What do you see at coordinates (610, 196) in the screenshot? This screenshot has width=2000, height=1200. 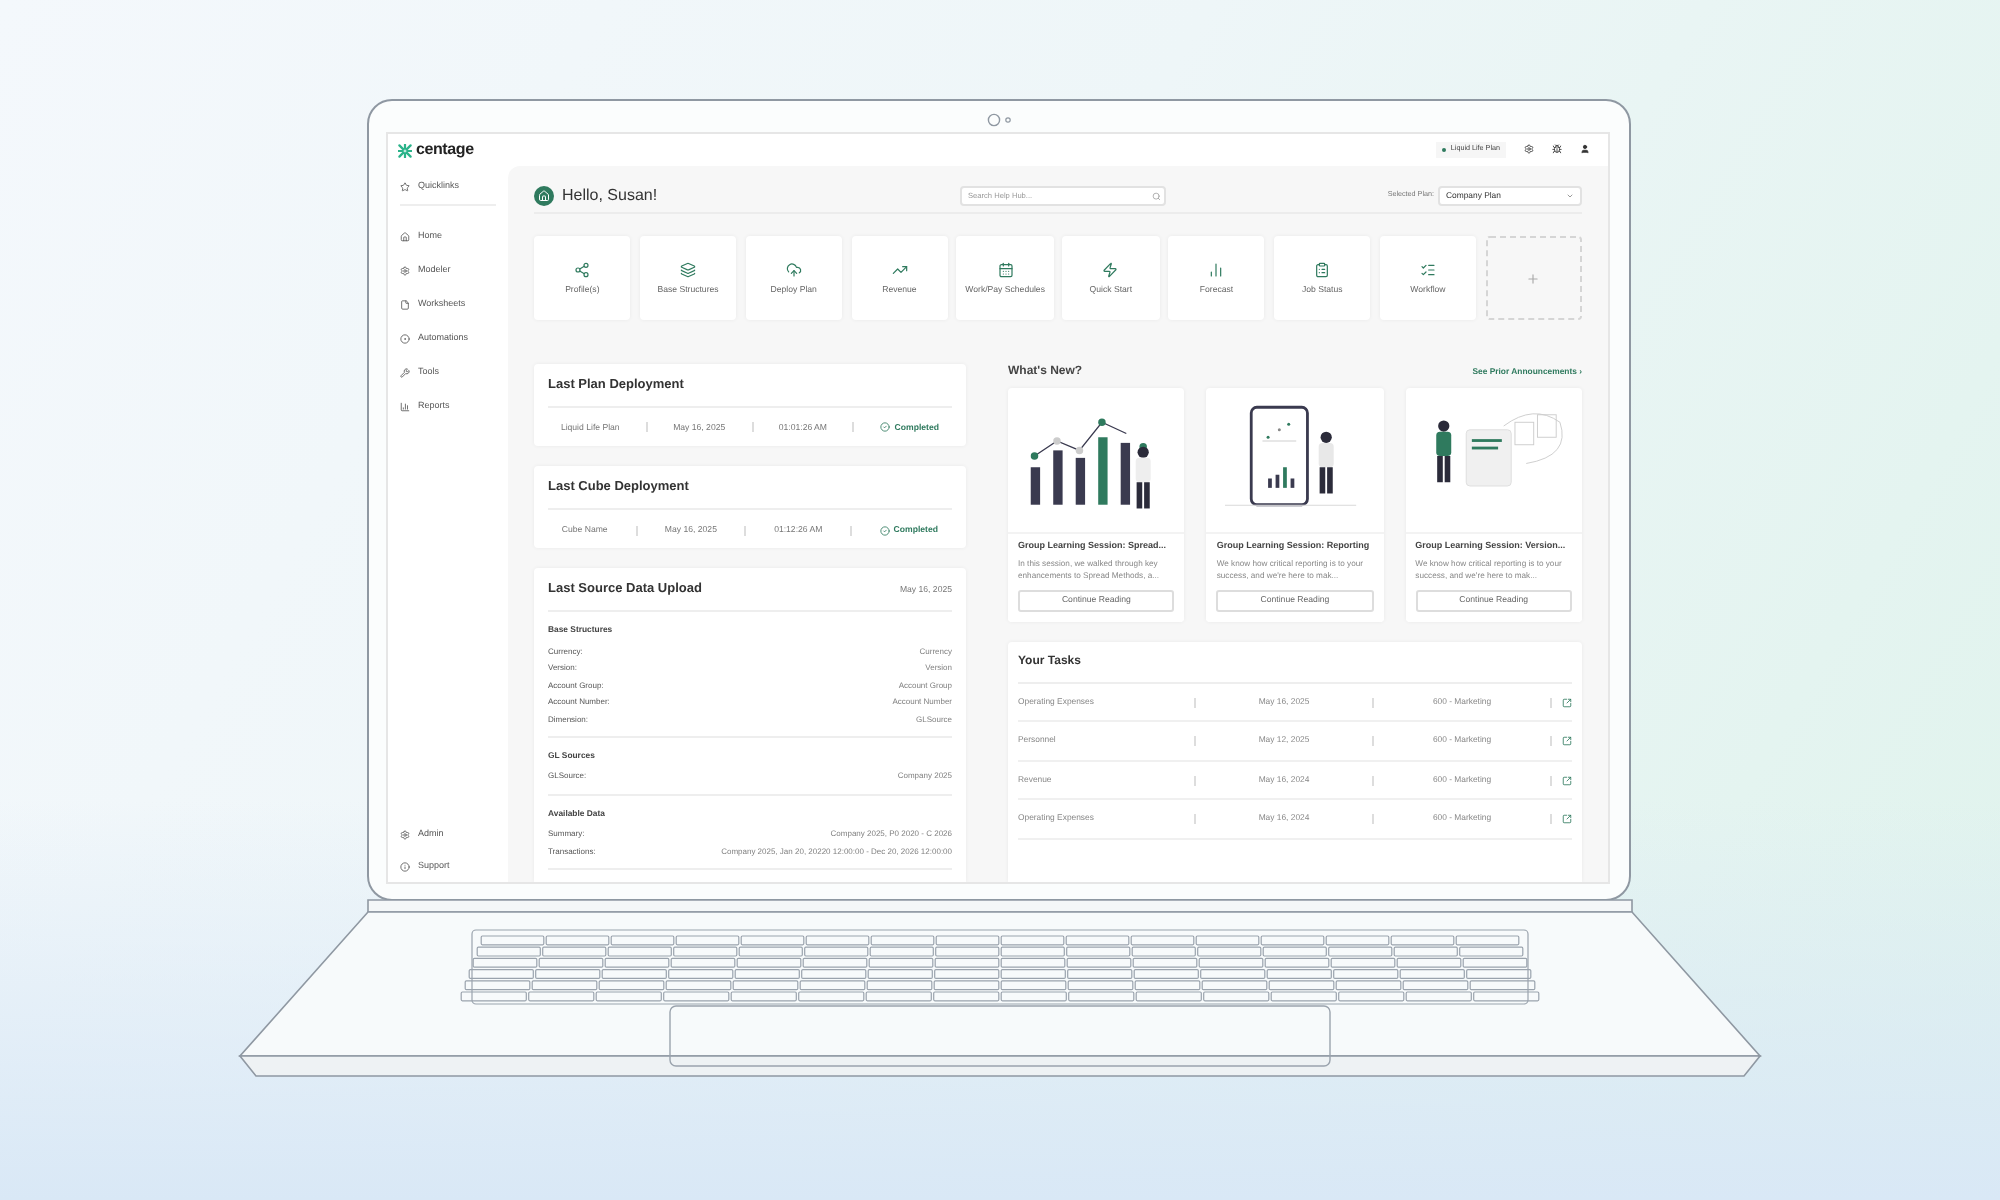 I see `greeting: Hello, Susan!` at bounding box center [610, 196].